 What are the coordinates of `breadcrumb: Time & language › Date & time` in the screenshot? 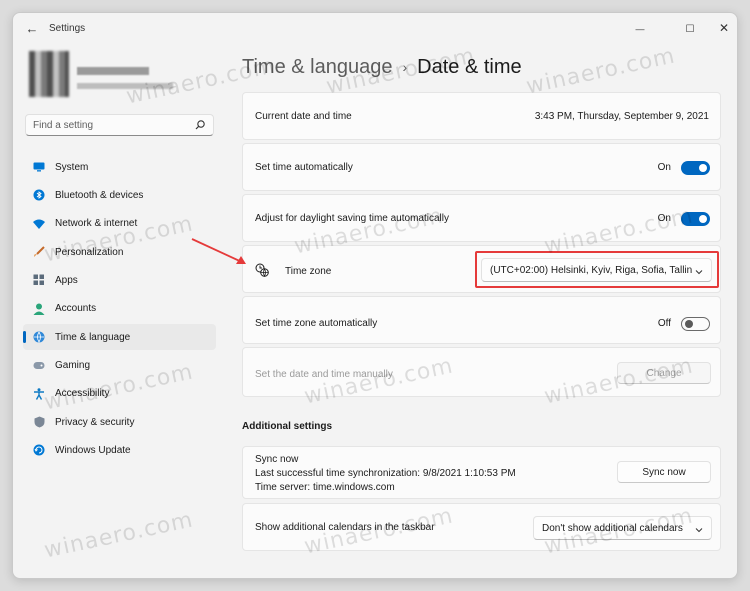 It's located at (382, 67).